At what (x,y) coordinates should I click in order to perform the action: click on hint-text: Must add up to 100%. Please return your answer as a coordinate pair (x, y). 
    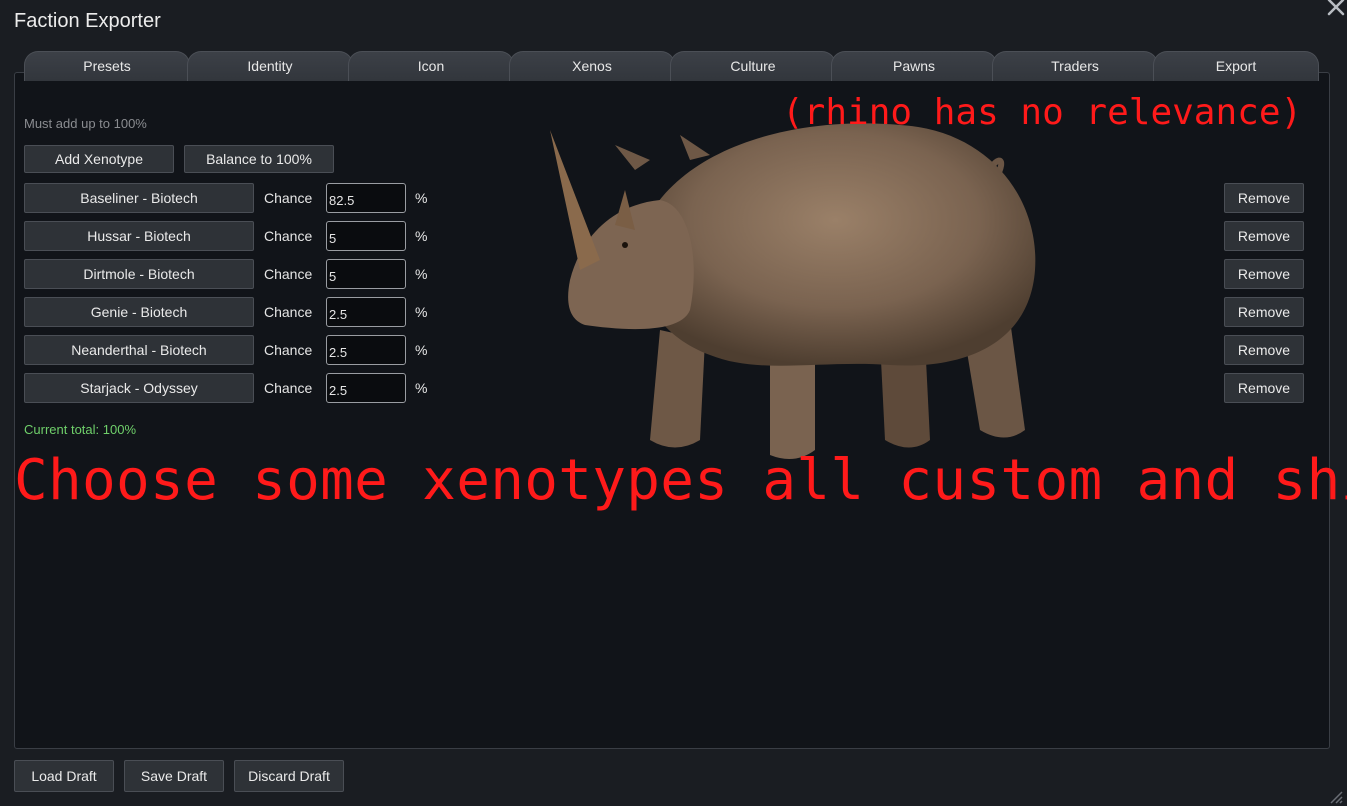
    Looking at the image, I should click on (85, 123).